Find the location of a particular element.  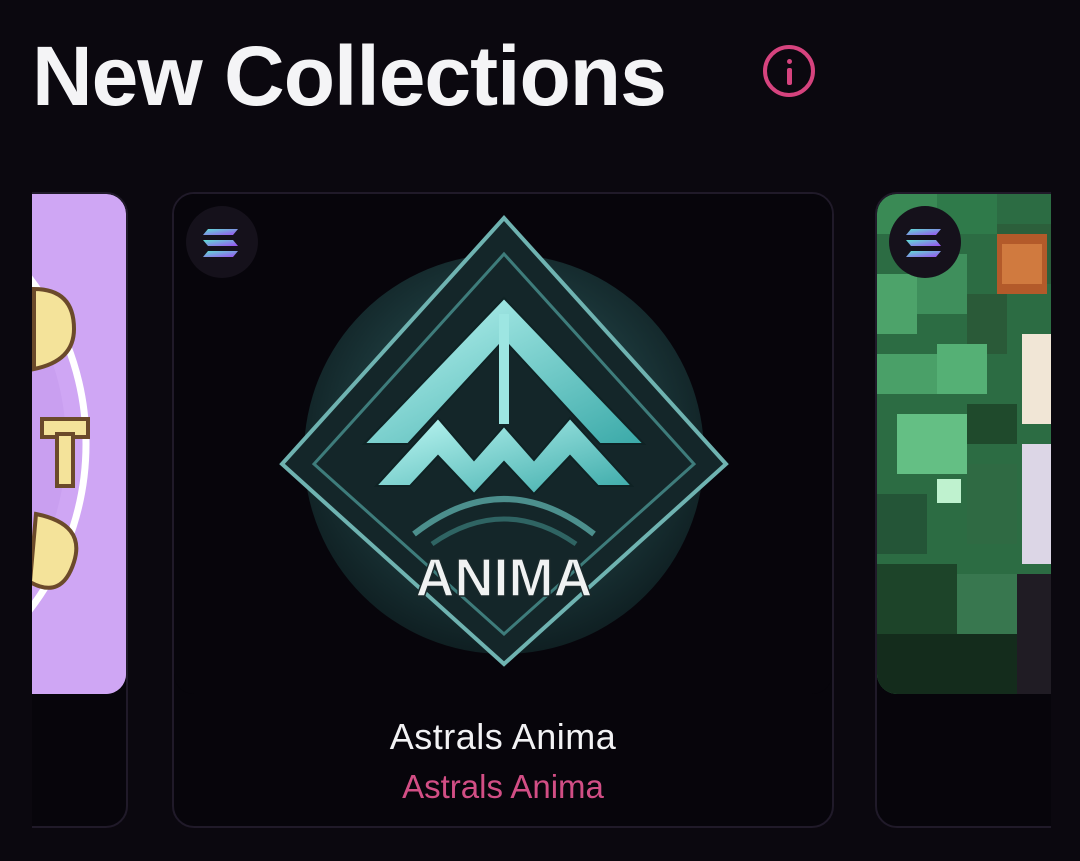

info-icon-dot is located at coordinates (789, 61).